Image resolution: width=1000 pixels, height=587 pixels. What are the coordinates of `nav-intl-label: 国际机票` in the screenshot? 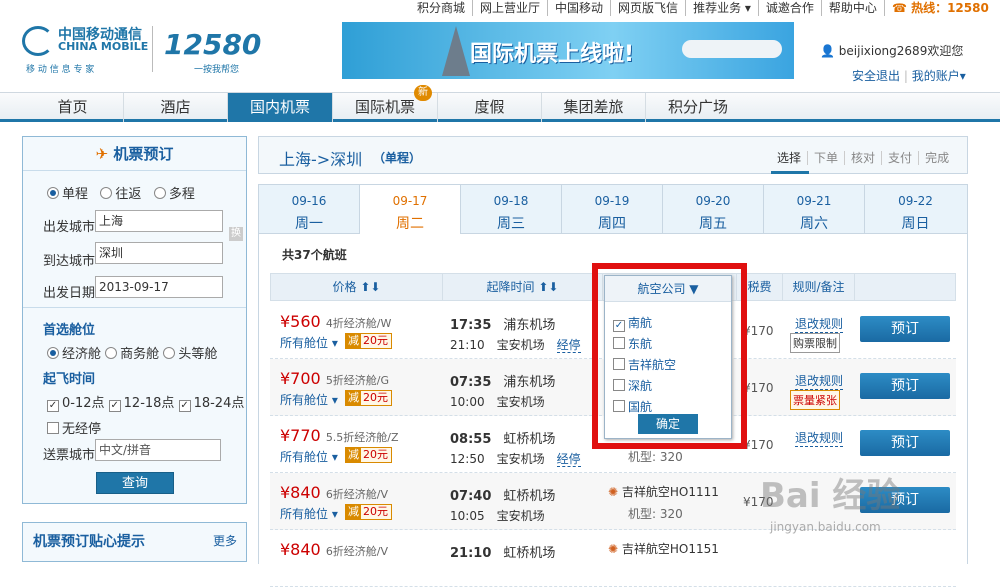 It's located at (384, 107).